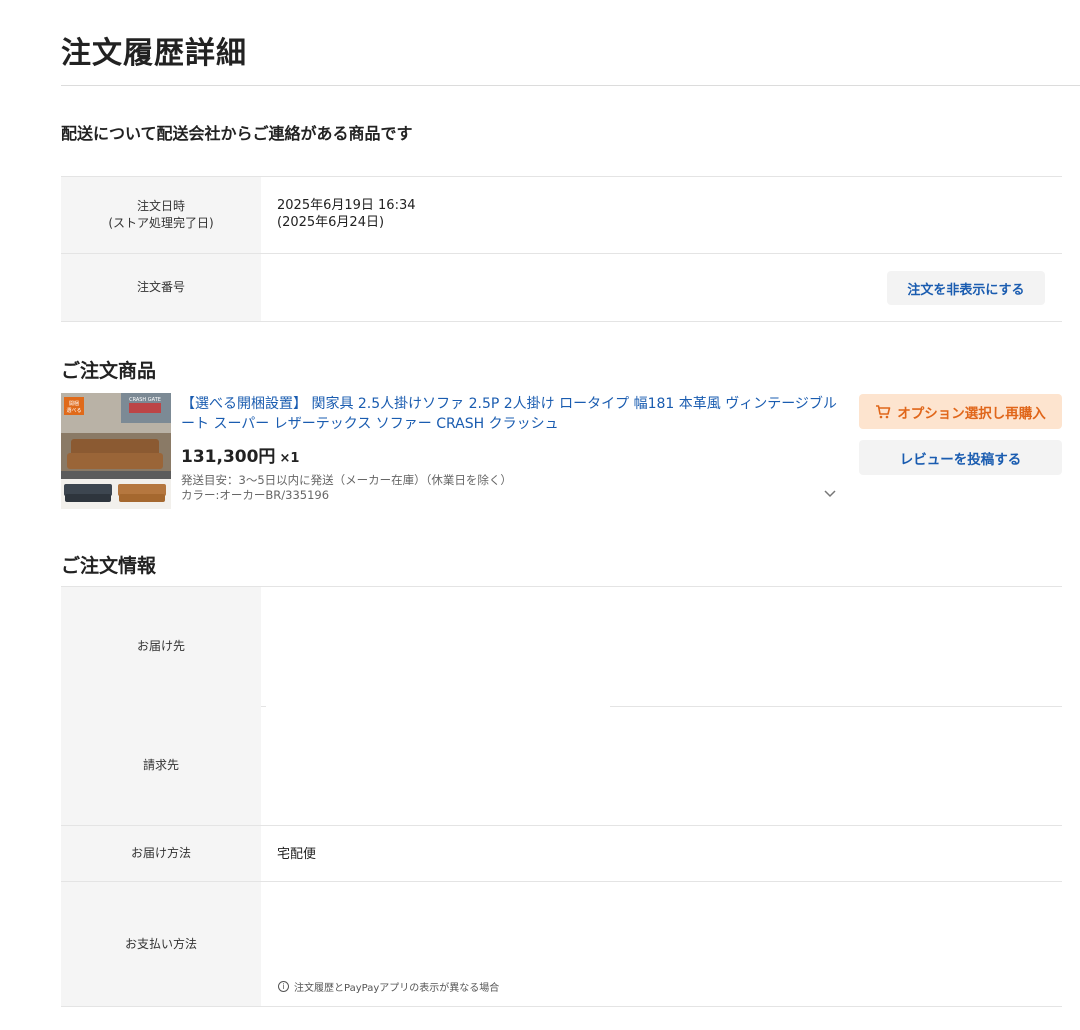 This screenshot has height=1030, width=1080. I want to click on order-date-store-complete: (2025年6月24日), so click(331, 222).